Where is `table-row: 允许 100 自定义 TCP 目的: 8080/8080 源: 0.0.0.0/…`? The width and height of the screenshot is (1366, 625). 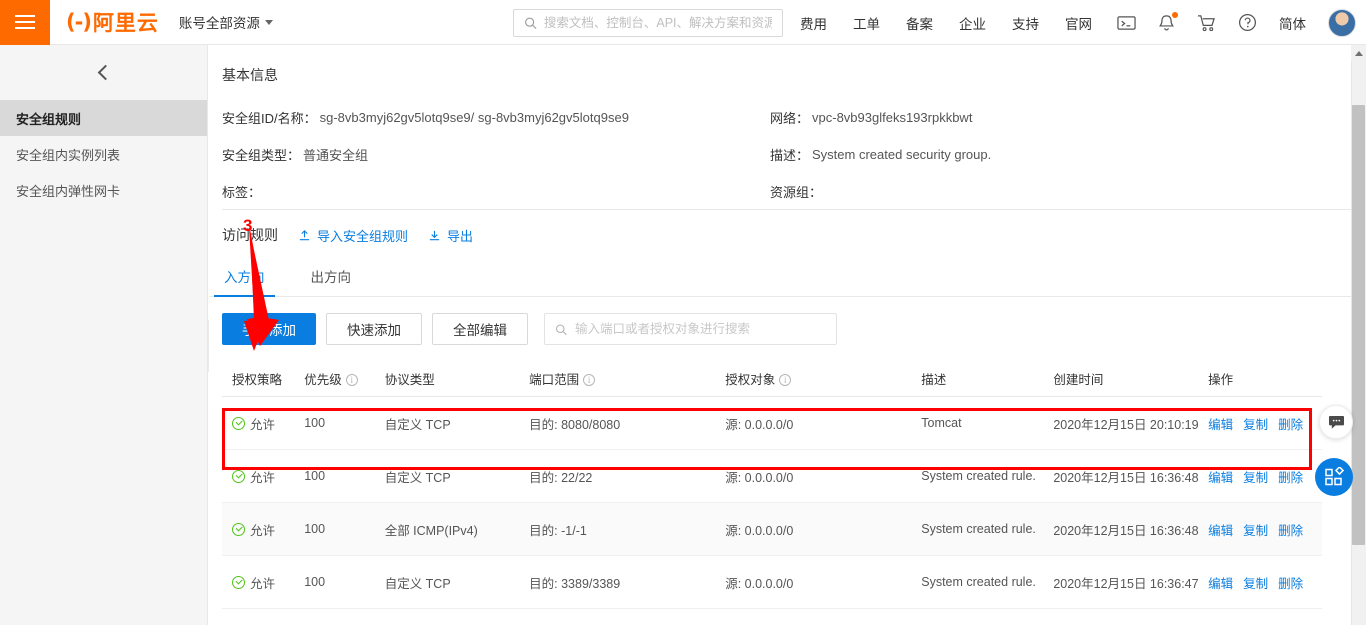 table-row: 允许 100 自定义 TCP 目的: 8080/8080 源: 0.0.0.0/… is located at coordinates (772, 423).